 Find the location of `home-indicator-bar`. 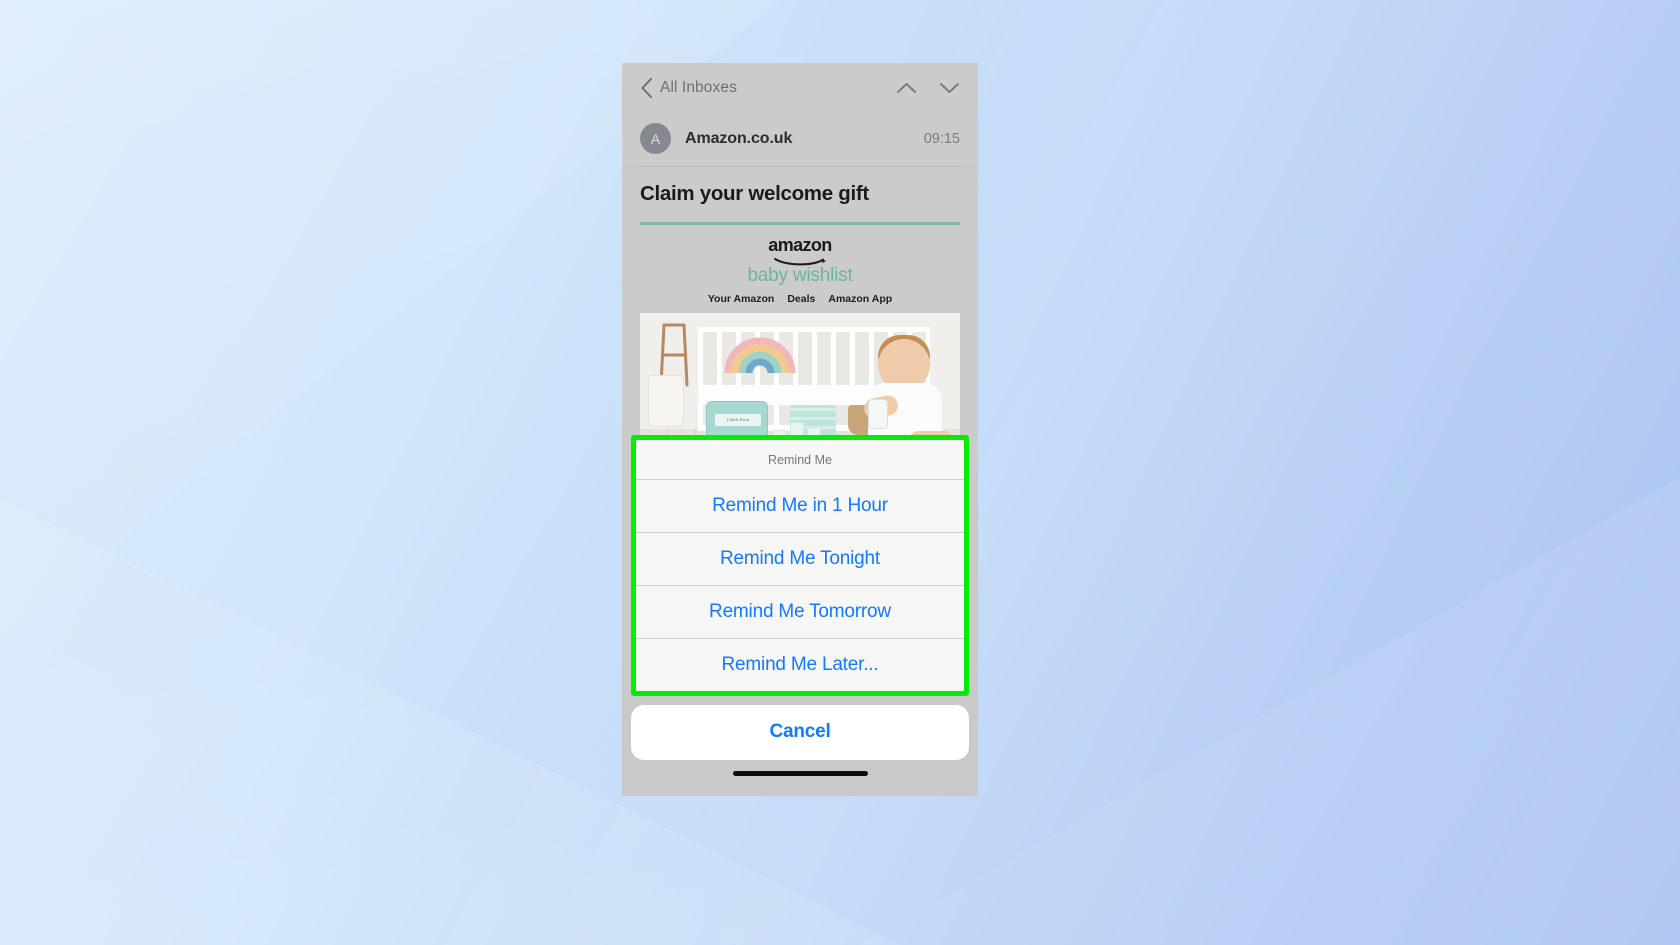

home-indicator-bar is located at coordinates (800, 773).